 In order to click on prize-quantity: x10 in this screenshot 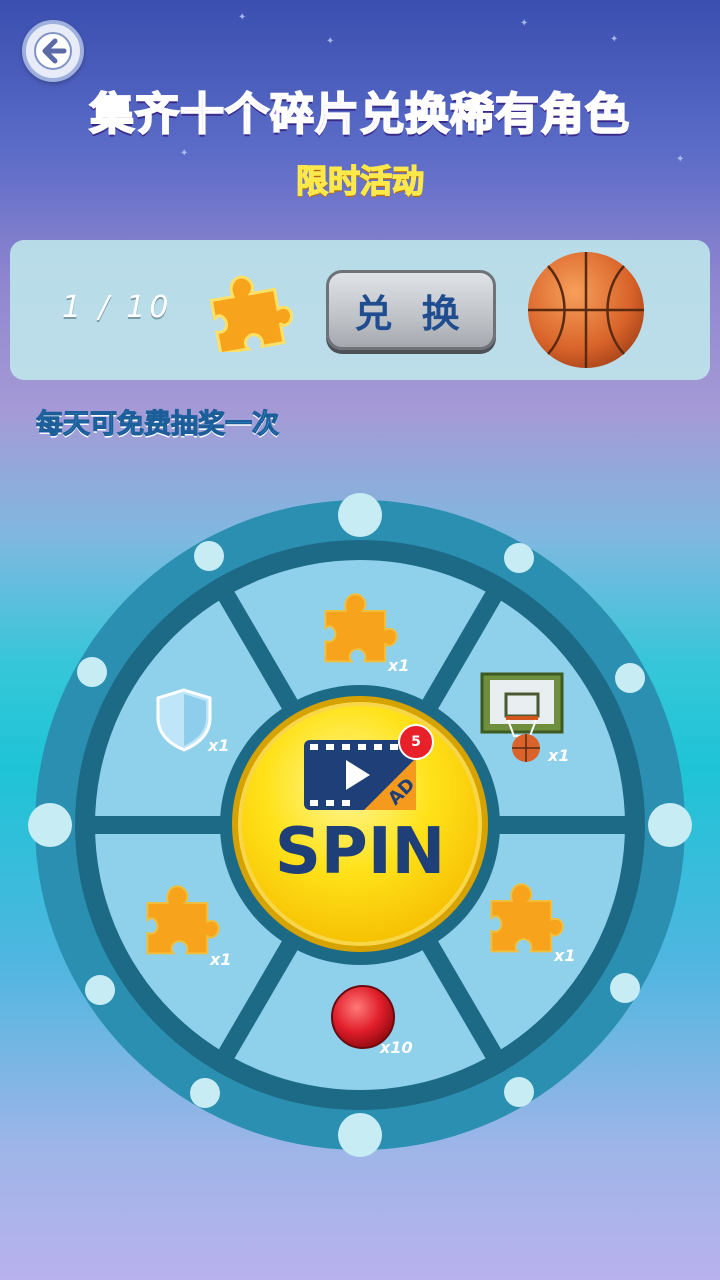, I will do `click(396, 1047)`.